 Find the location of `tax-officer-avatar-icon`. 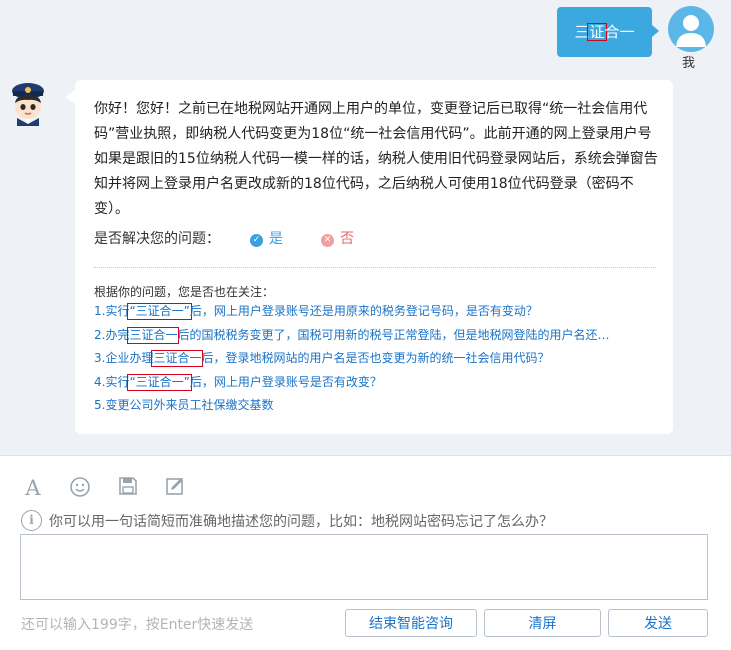

tax-officer-avatar-icon is located at coordinates (28, 104).